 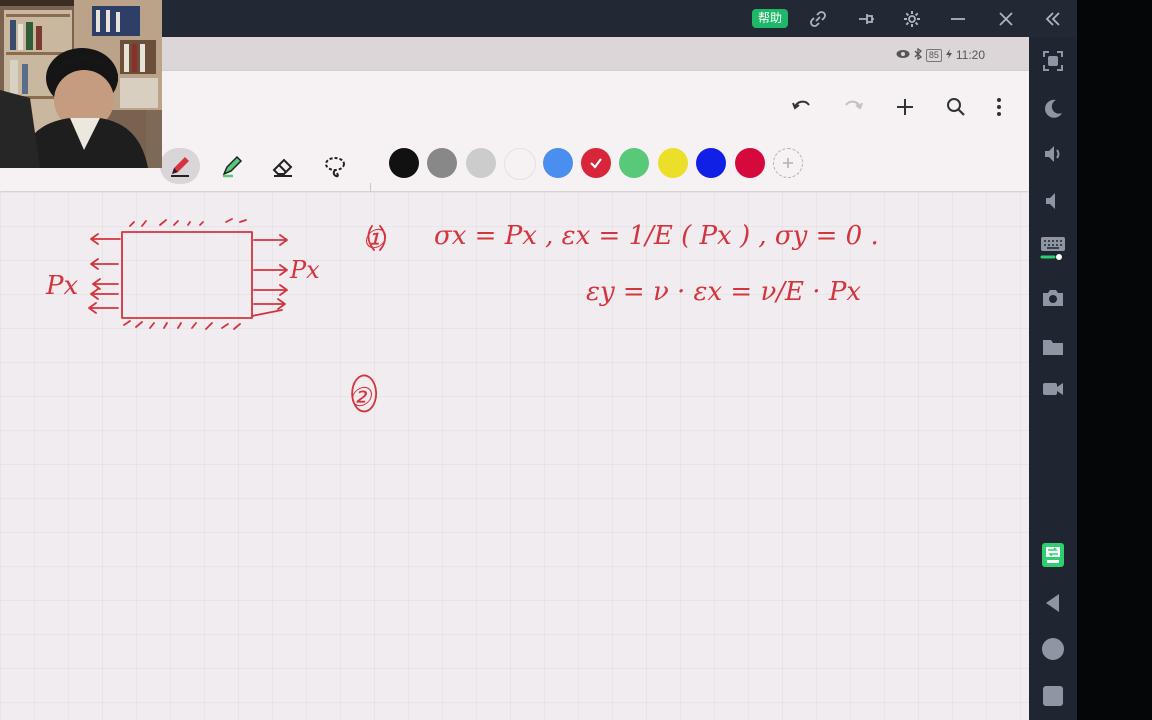 What do you see at coordinates (1053, 298) in the screenshot?
I see `camera-icon` at bounding box center [1053, 298].